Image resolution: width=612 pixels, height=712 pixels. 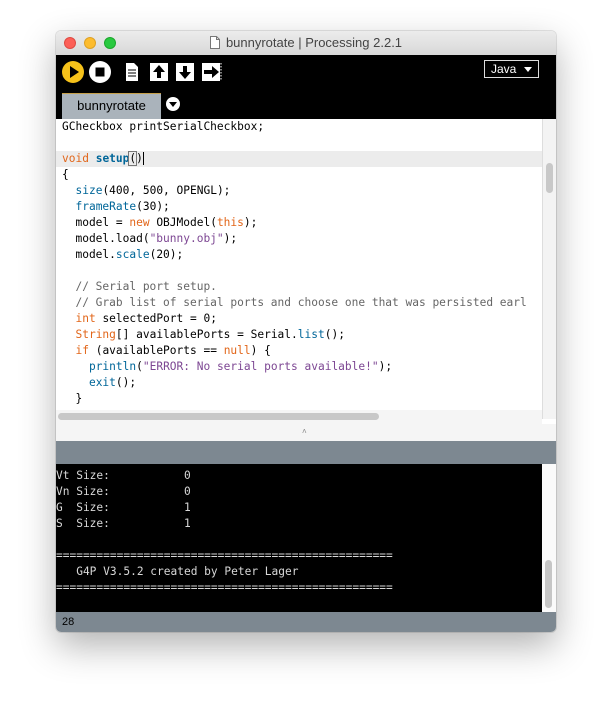 What do you see at coordinates (123, 475) in the screenshot?
I see `console-line: Vt Size: 0` at bounding box center [123, 475].